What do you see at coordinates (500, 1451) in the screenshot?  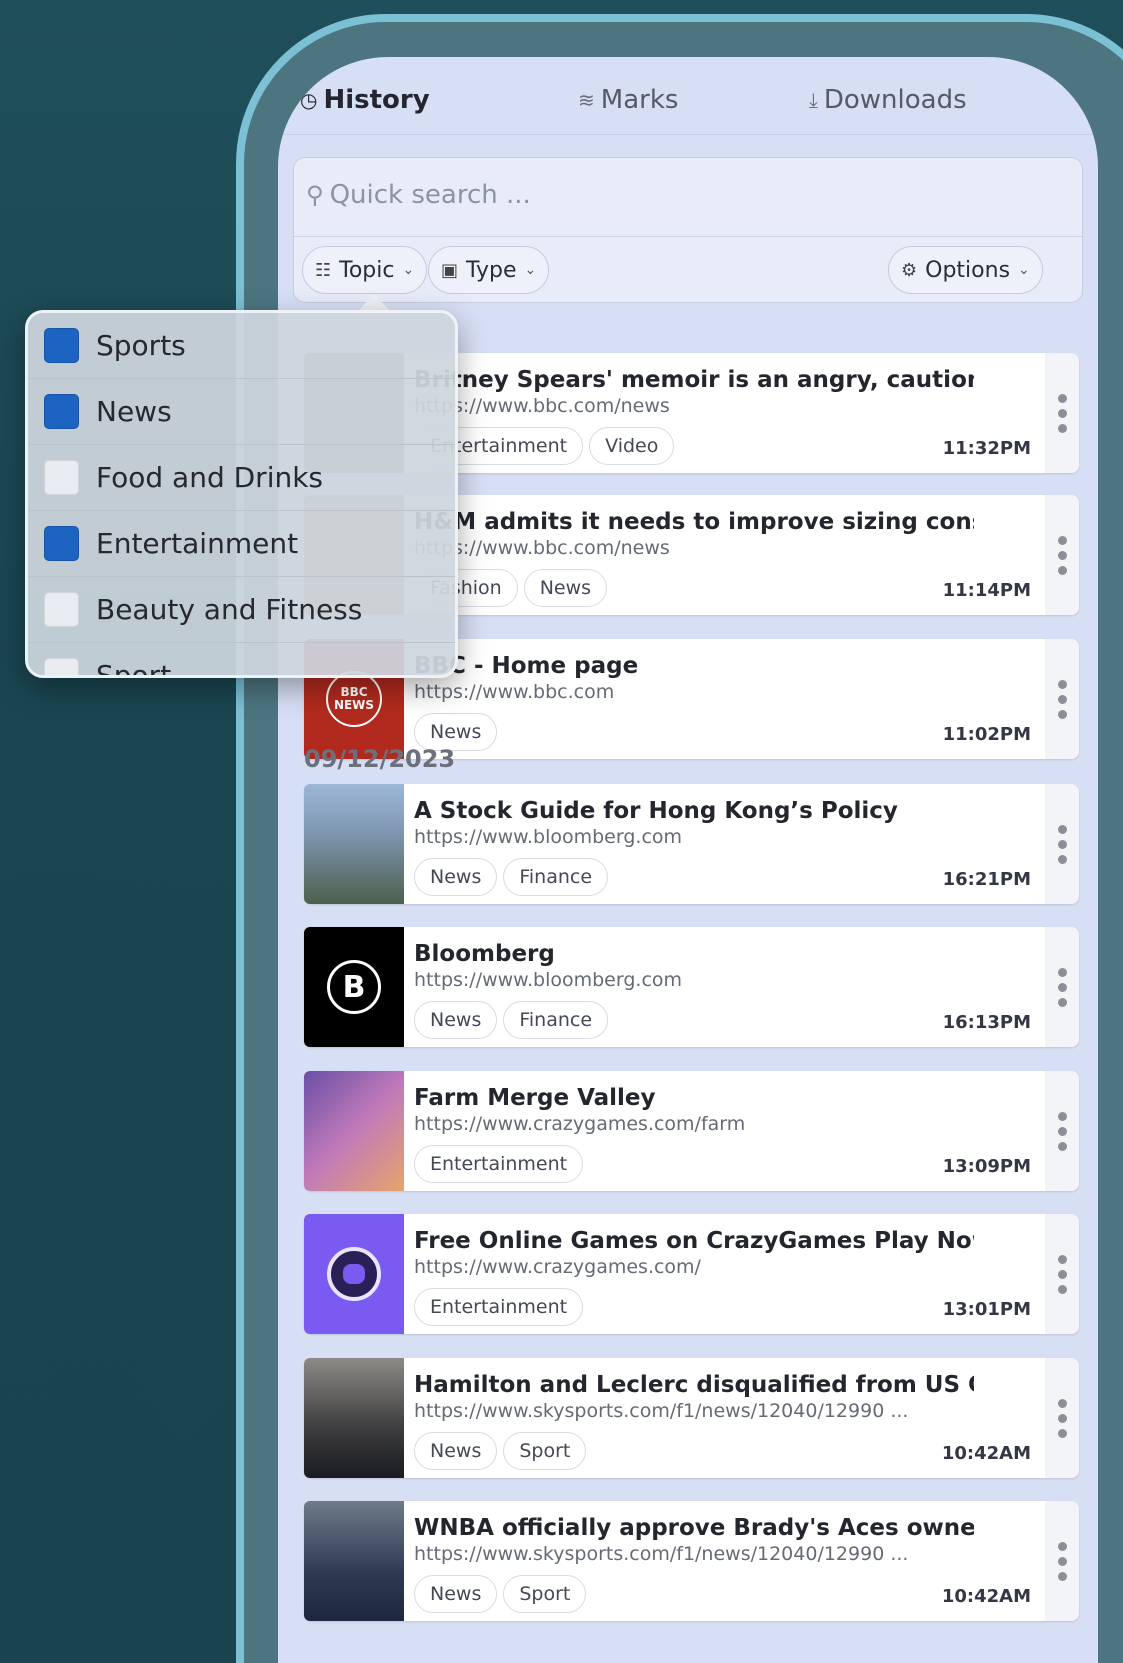 I see `tag-list: News Sport` at bounding box center [500, 1451].